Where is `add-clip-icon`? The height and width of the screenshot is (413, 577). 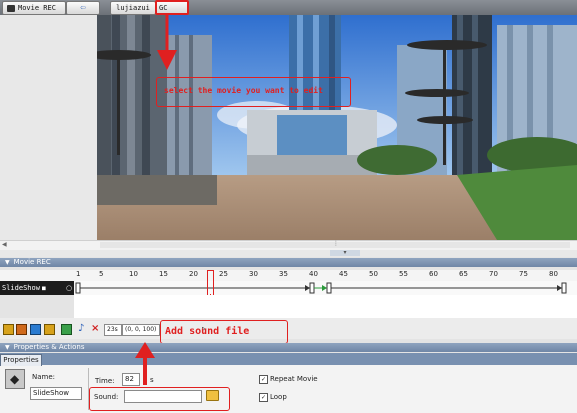 add-clip-icon is located at coordinates (66, 329).